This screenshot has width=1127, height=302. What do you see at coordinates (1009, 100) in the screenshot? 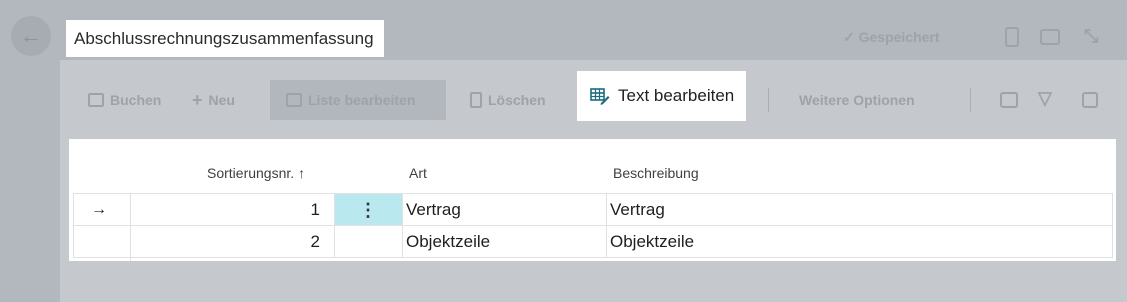
I see `share-icon` at bounding box center [1009, 100].